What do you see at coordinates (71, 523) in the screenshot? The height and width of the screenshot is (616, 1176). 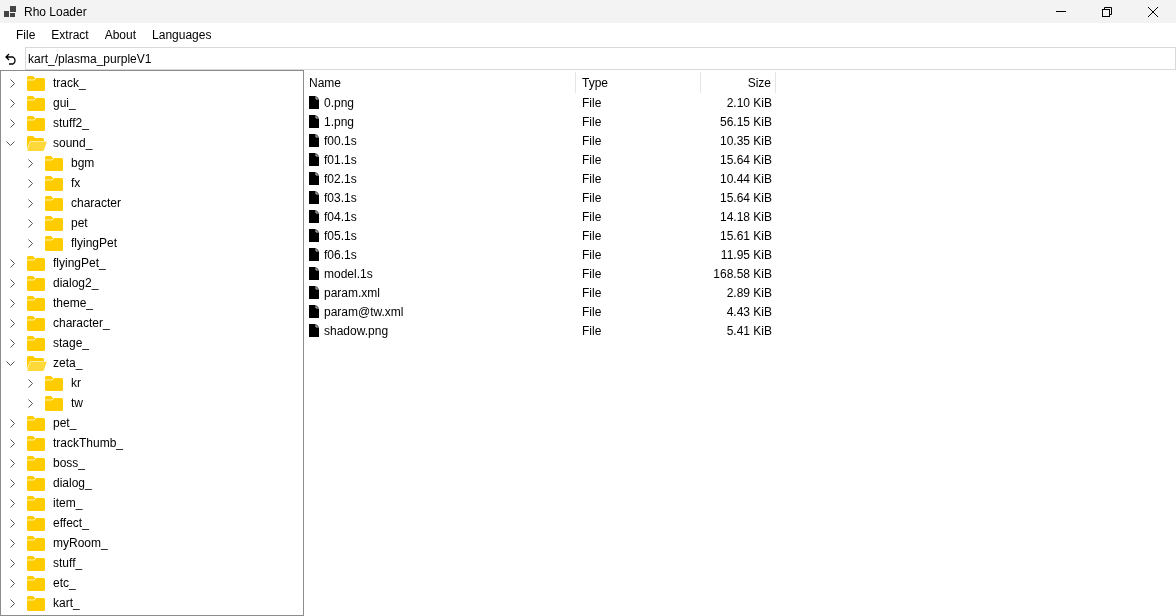 I see `tree-item: effect_` at bounding box center [71, 523].